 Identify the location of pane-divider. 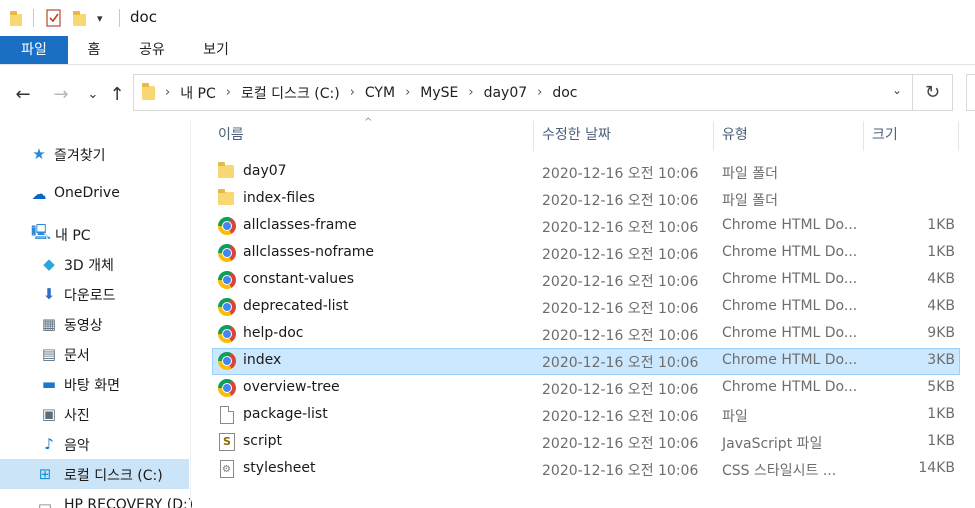
(190, 314).